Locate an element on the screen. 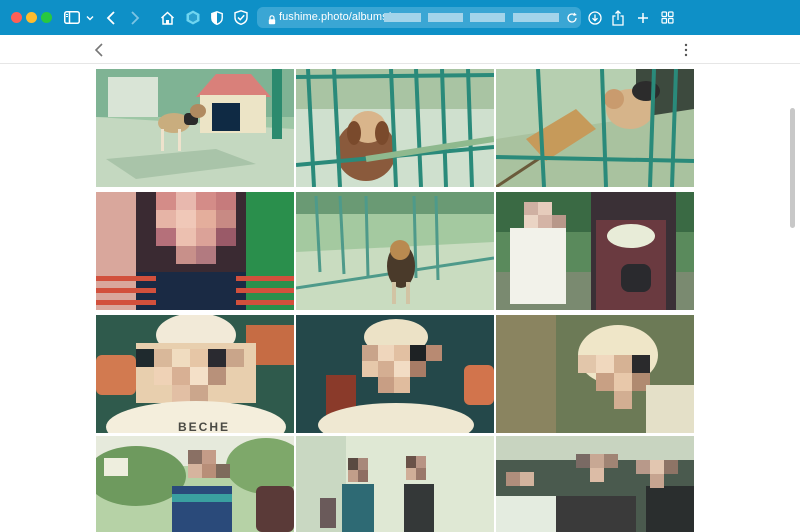 Image resolution: width=800 pixels, height=532 pixels. photo-baby-bonnet-1: BECHE is located at coordinates (195, 374).